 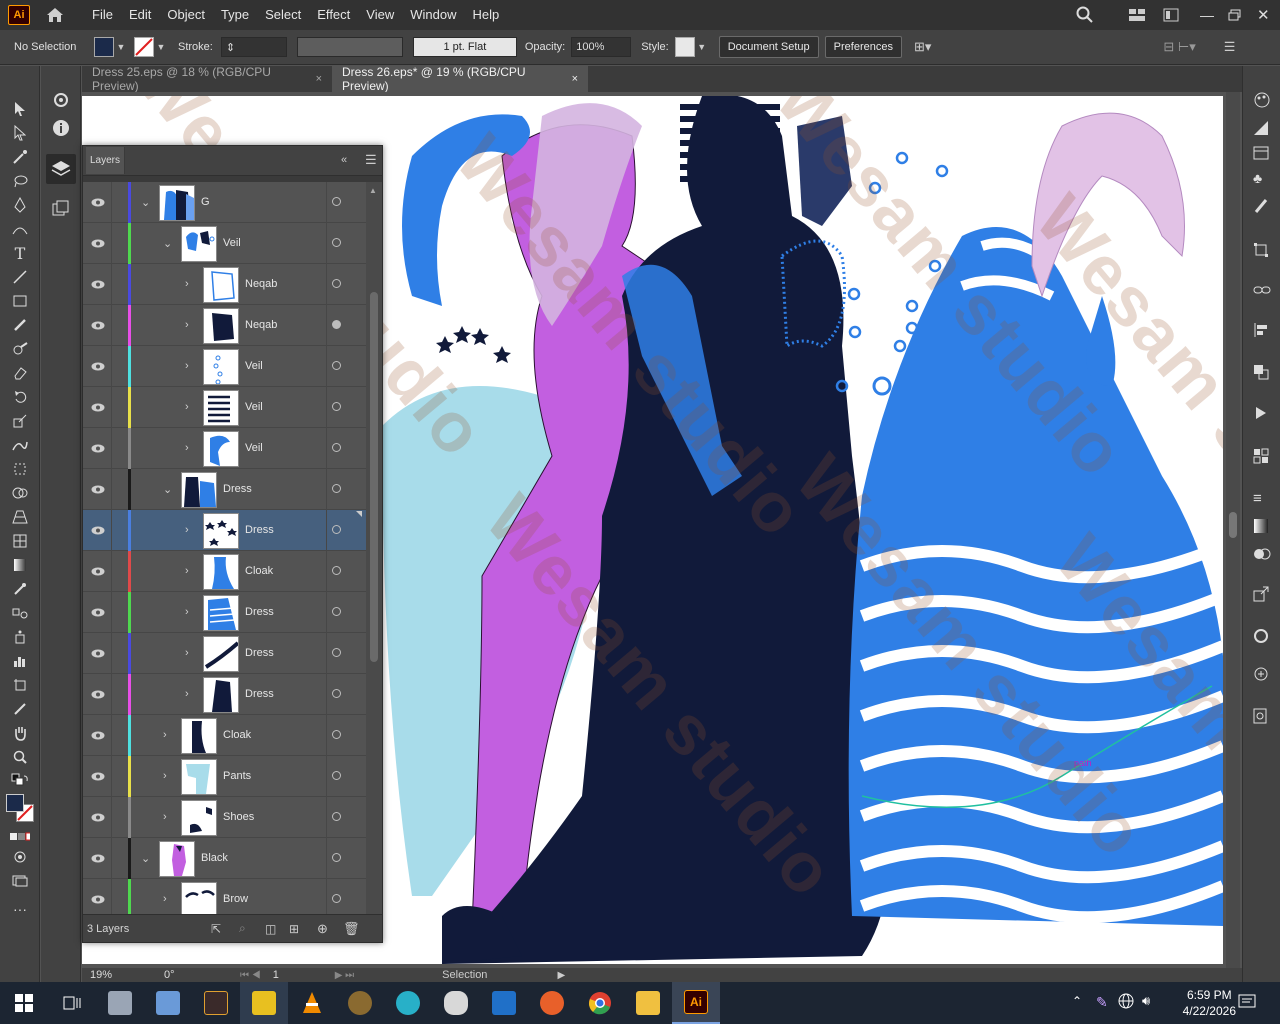 I want to click on transform-icon, so click(x=1262, y=250).